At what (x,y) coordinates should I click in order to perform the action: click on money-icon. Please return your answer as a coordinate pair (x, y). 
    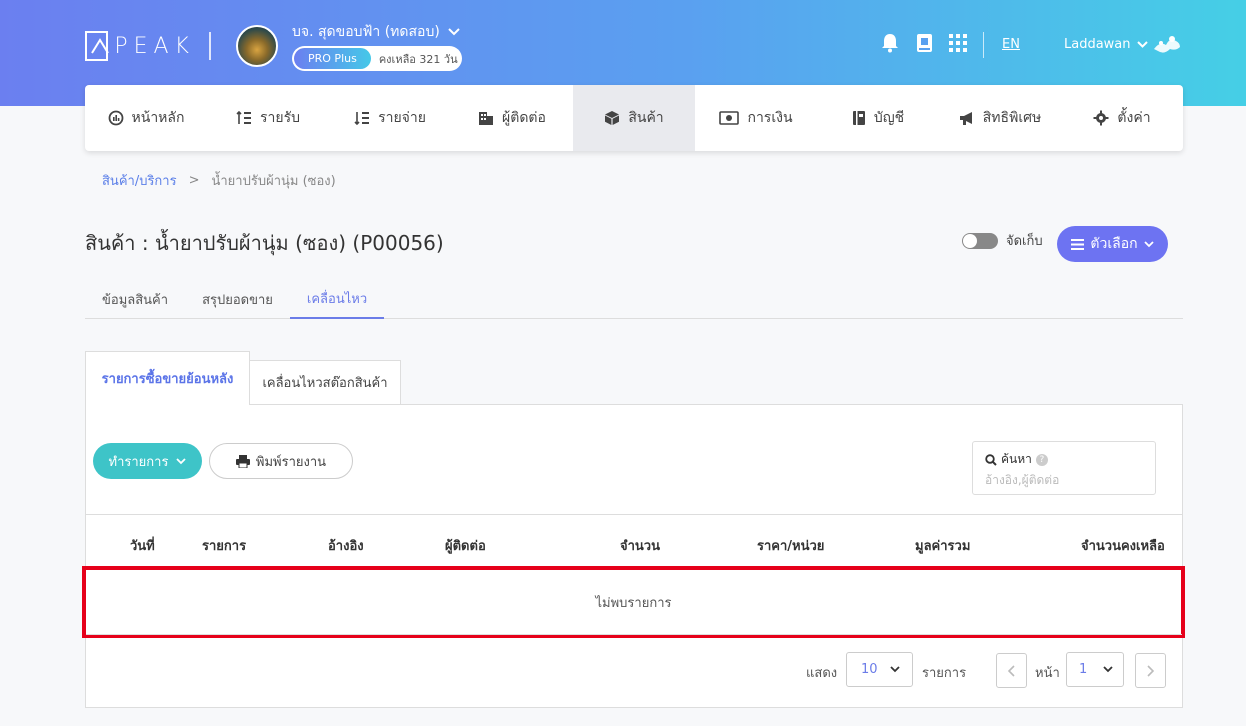
    Looking at the image, I should click on (729, 118).